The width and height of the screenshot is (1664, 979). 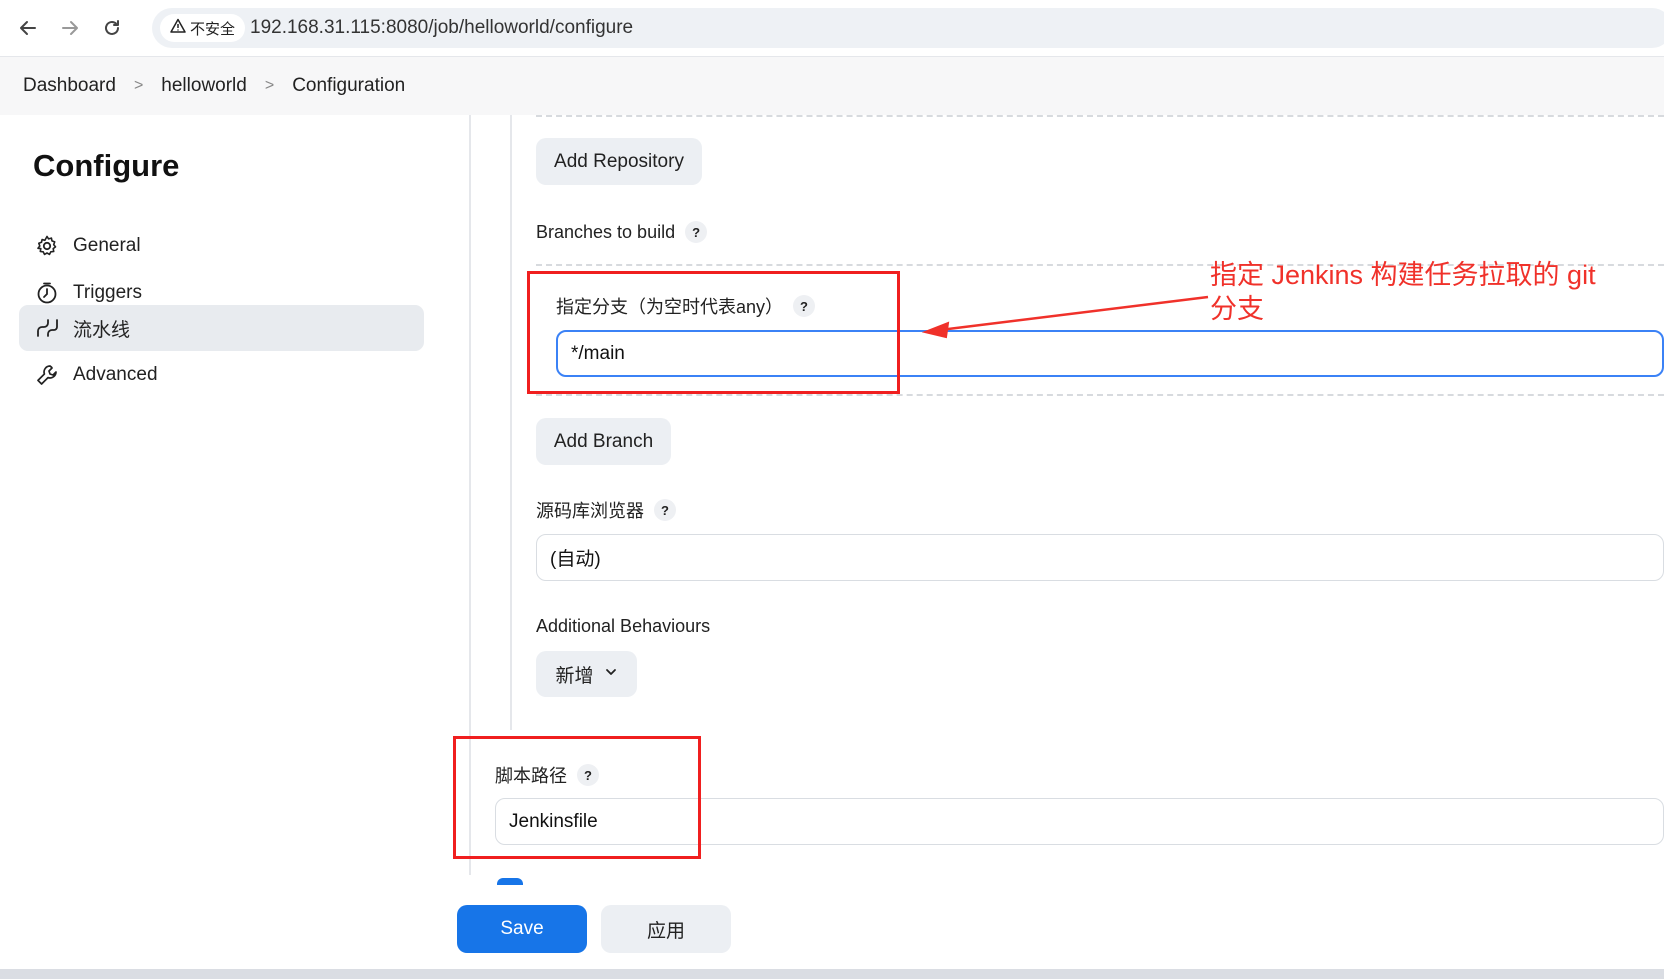 What do you see at coordinates (69, 86) in the screenshot?
I see `breadcrumb-dashboard: Dashboard` at bounding box center [69, 86].